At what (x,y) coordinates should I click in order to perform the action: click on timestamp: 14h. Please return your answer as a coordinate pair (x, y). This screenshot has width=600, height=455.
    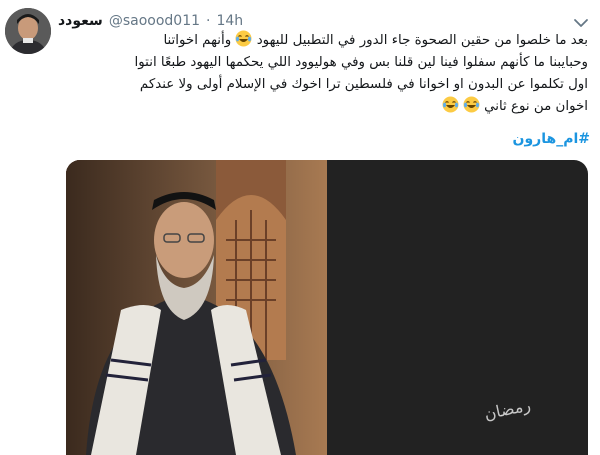
    Looking at the image, I should click on (229, 21).